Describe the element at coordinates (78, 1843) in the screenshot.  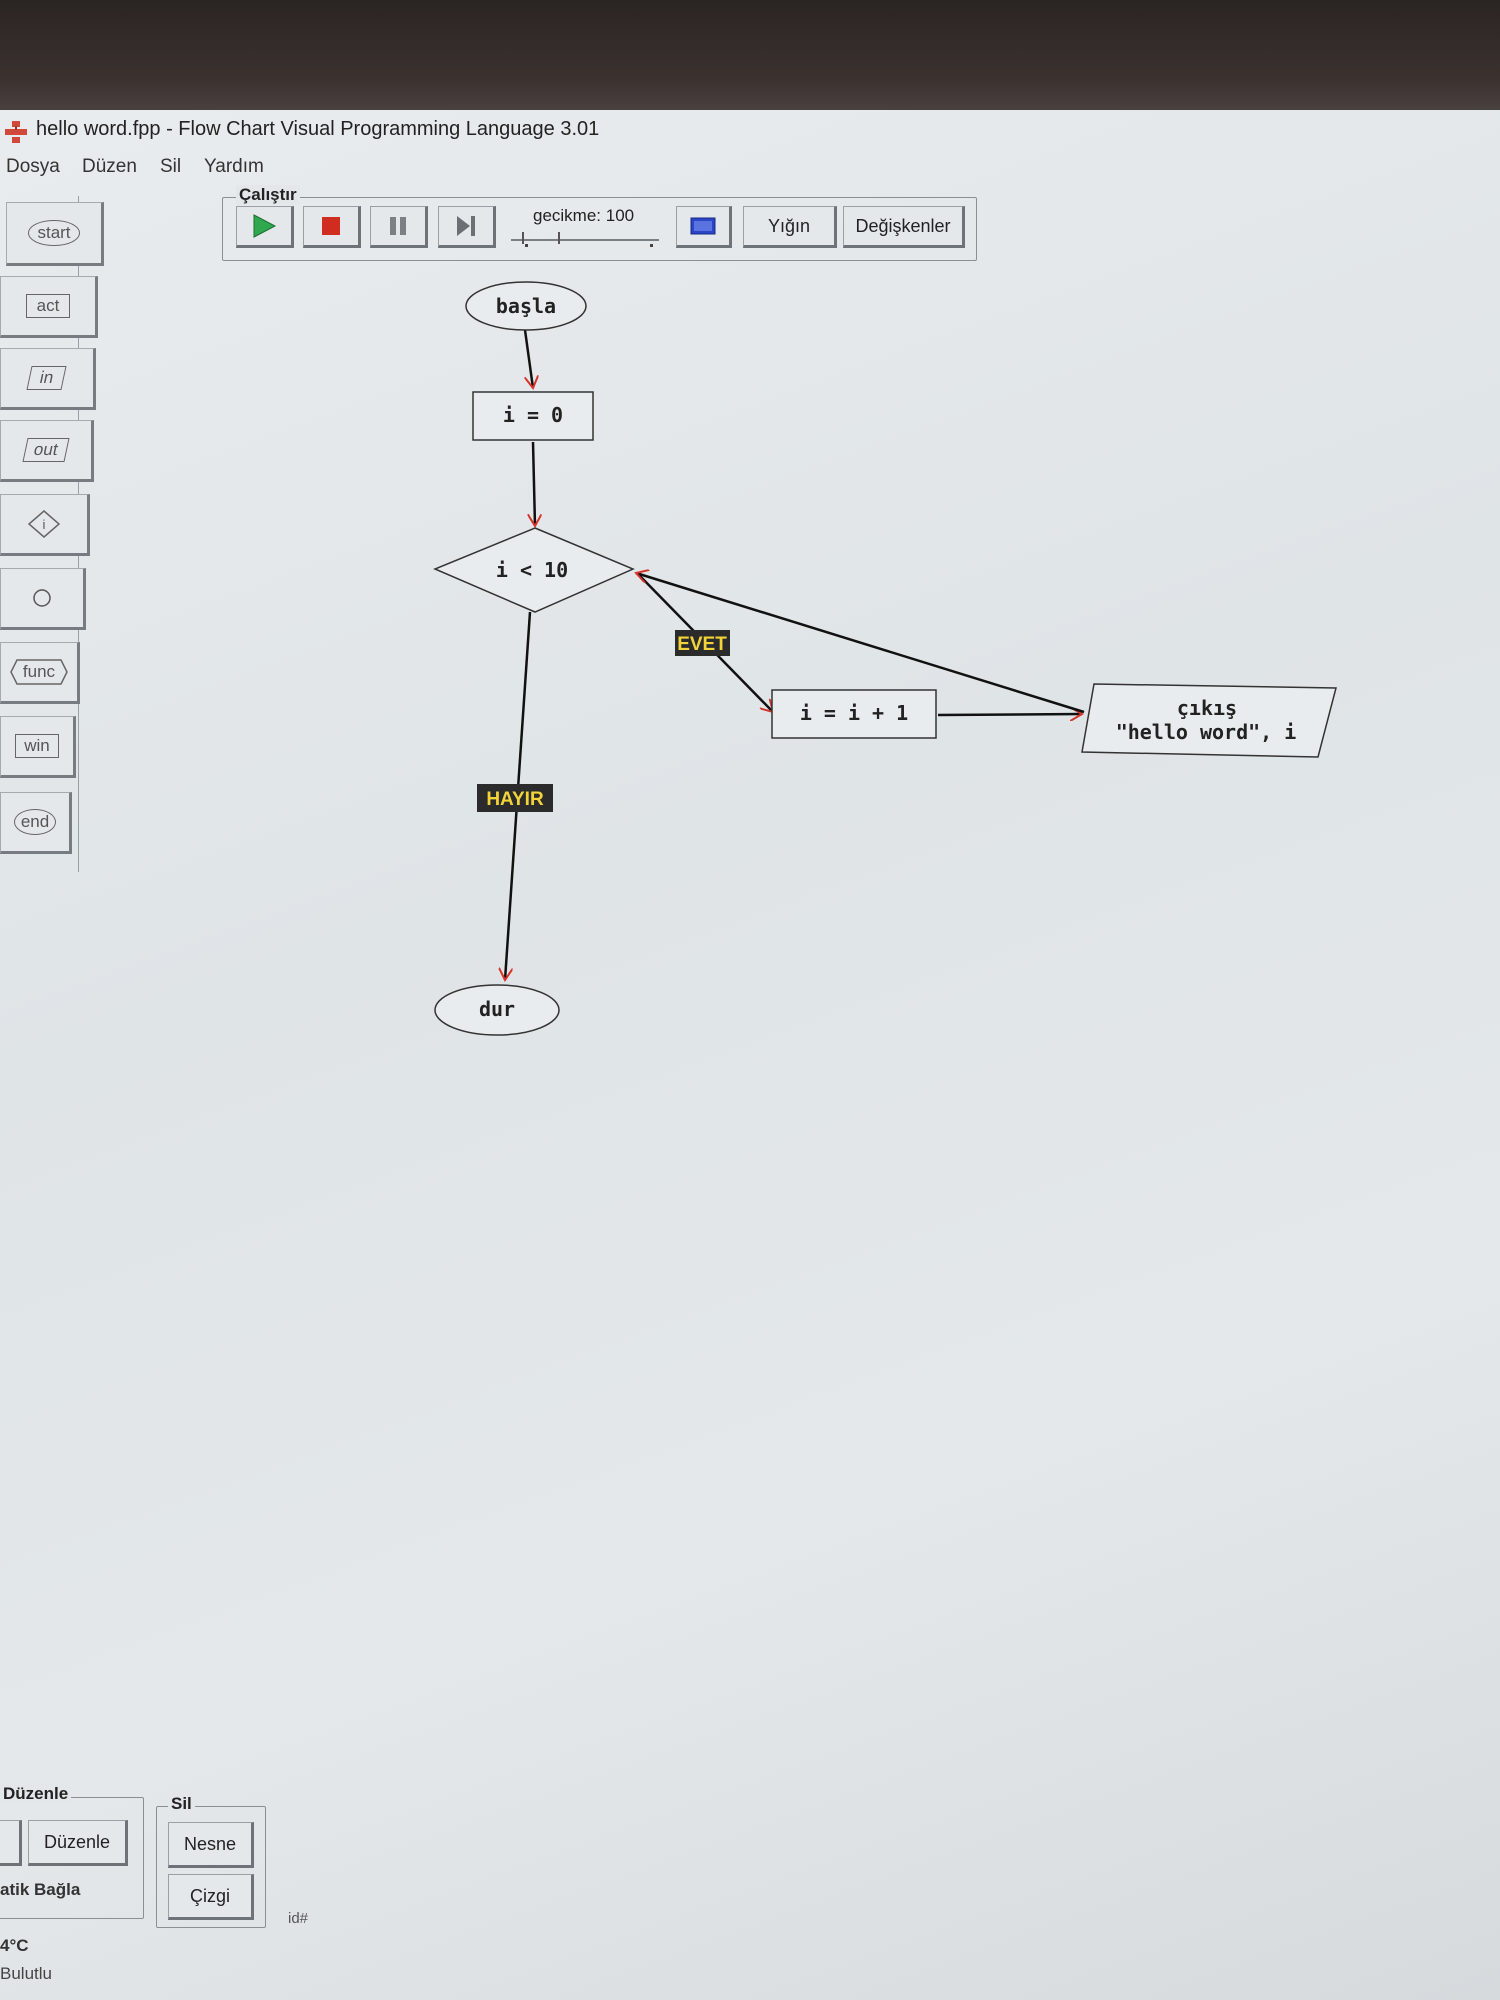
I see `edit-button: Düzenle` at that location.